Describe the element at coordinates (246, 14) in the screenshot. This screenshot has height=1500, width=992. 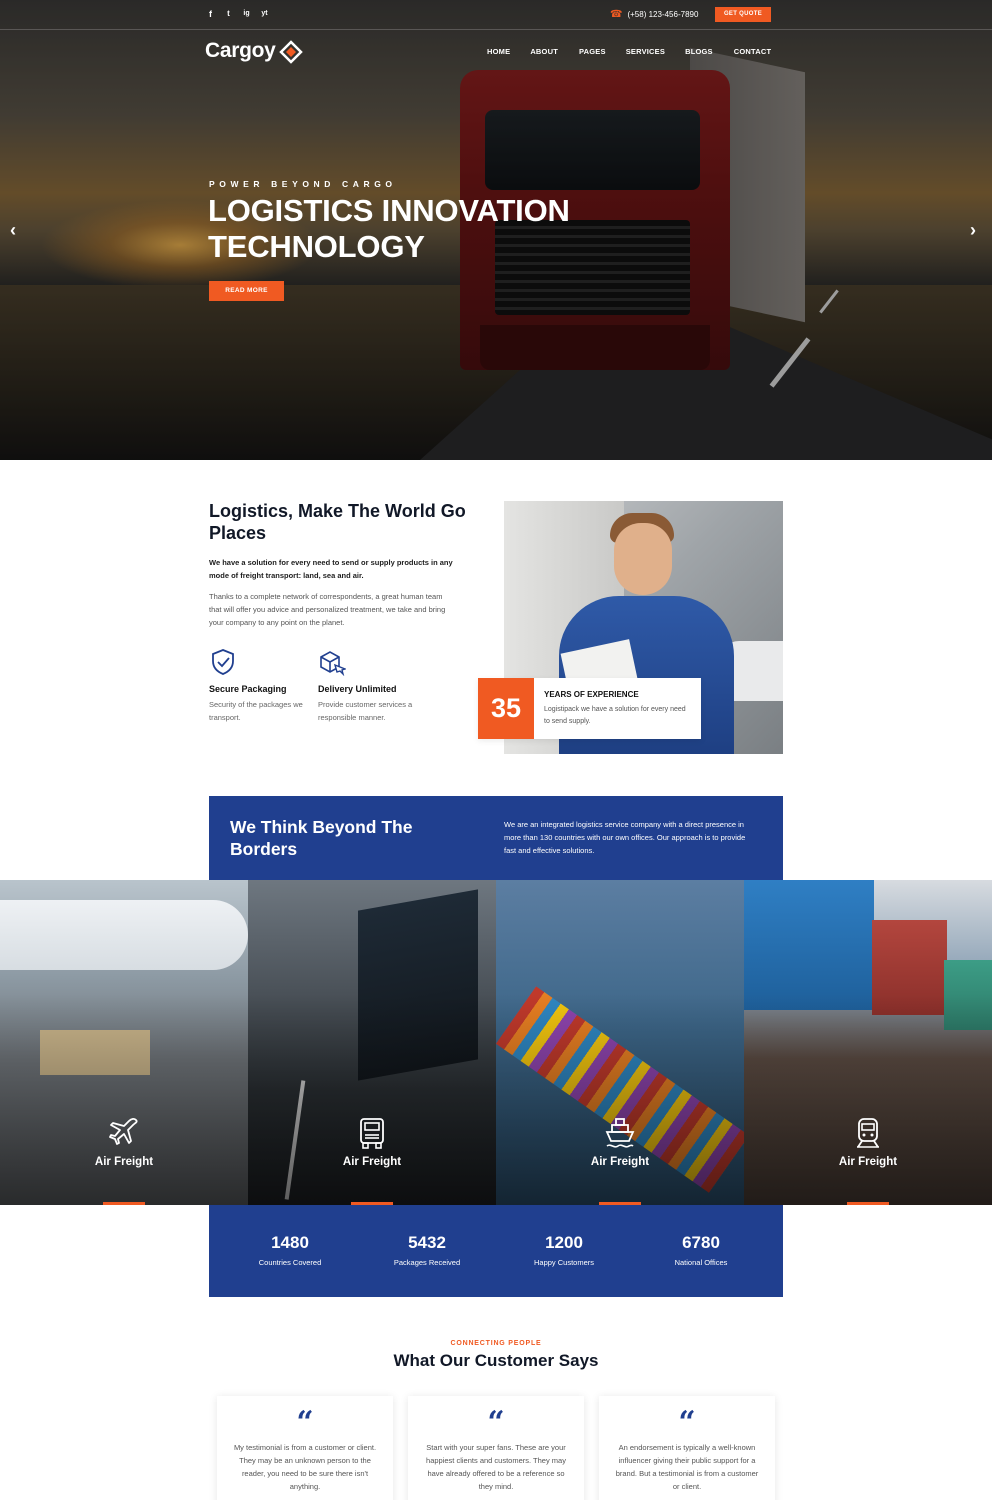
I see `instagram-icon: ig` at that location.